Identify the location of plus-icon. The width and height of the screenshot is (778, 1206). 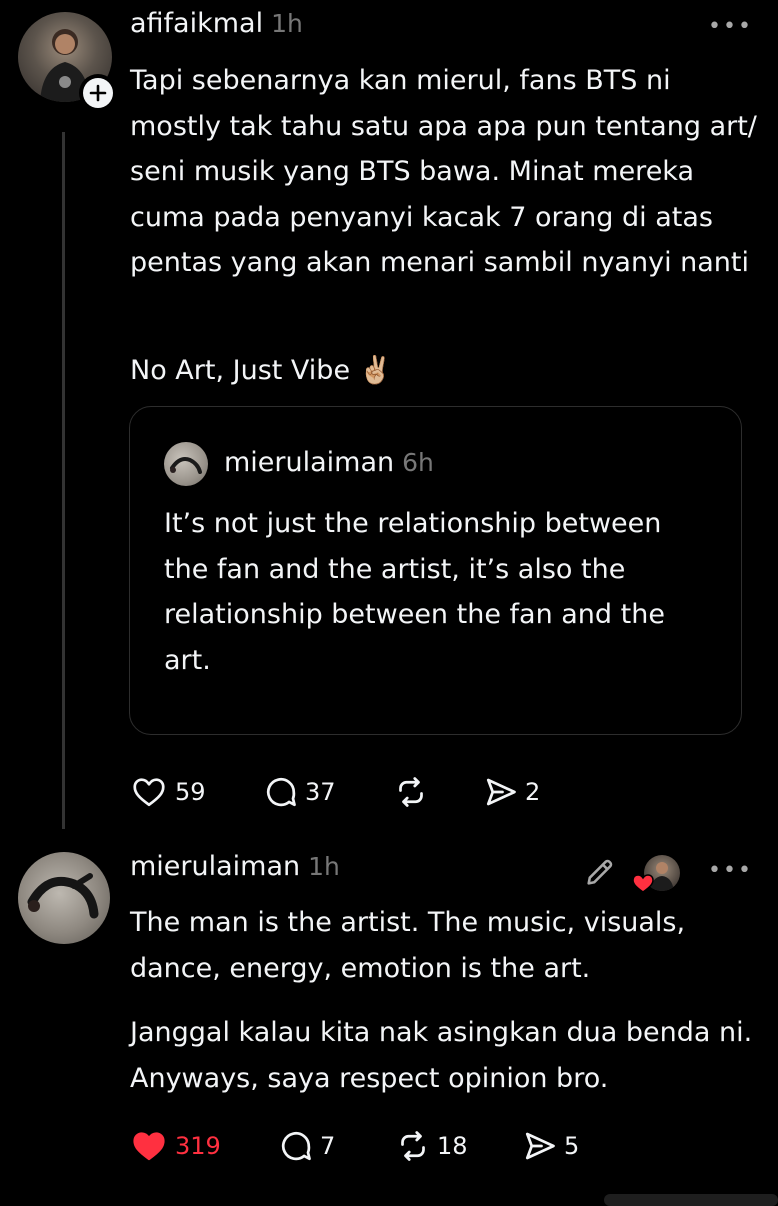
(98, 93).